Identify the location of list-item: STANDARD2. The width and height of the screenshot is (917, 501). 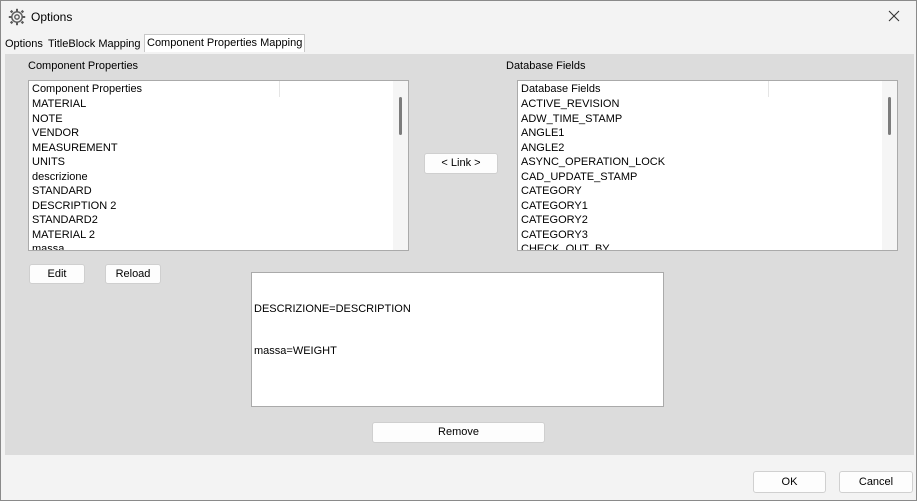
(211, 220).